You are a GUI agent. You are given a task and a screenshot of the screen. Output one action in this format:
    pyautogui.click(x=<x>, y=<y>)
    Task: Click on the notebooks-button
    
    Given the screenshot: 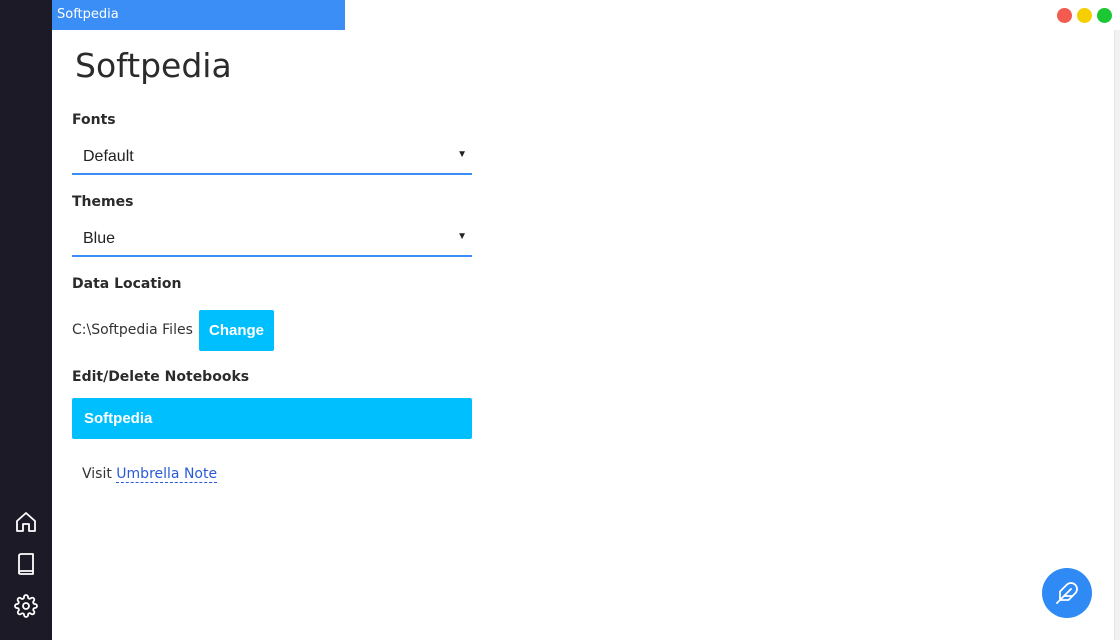 What is the action you would take?
    pyautogui.click(x=26, y=564)
    